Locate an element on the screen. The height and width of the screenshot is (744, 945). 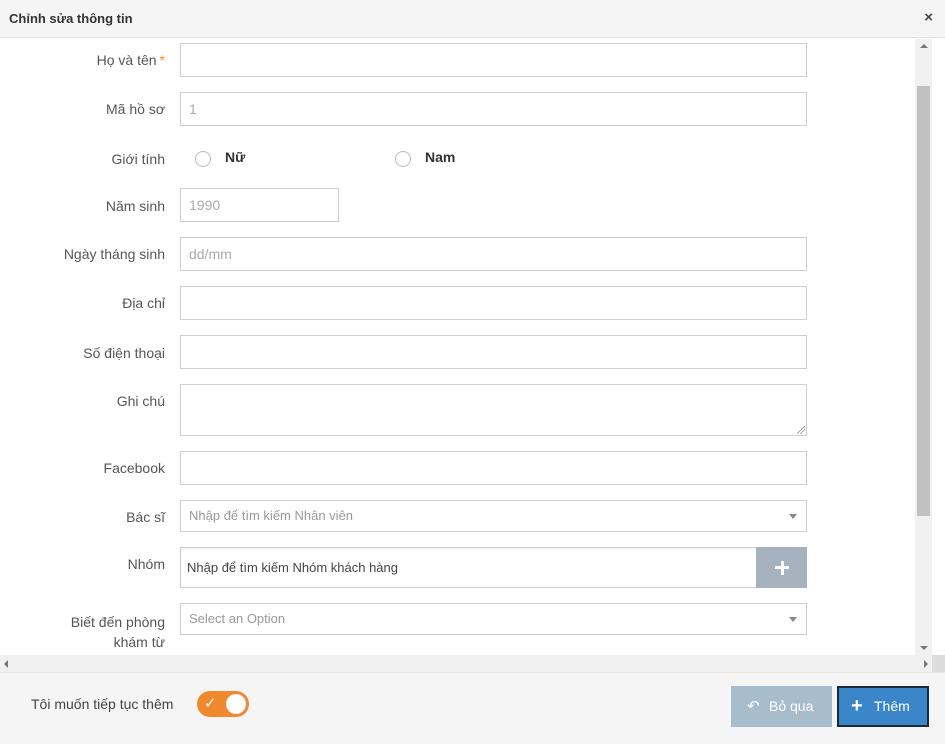
add-group-button is located at coordinates (781, 567).